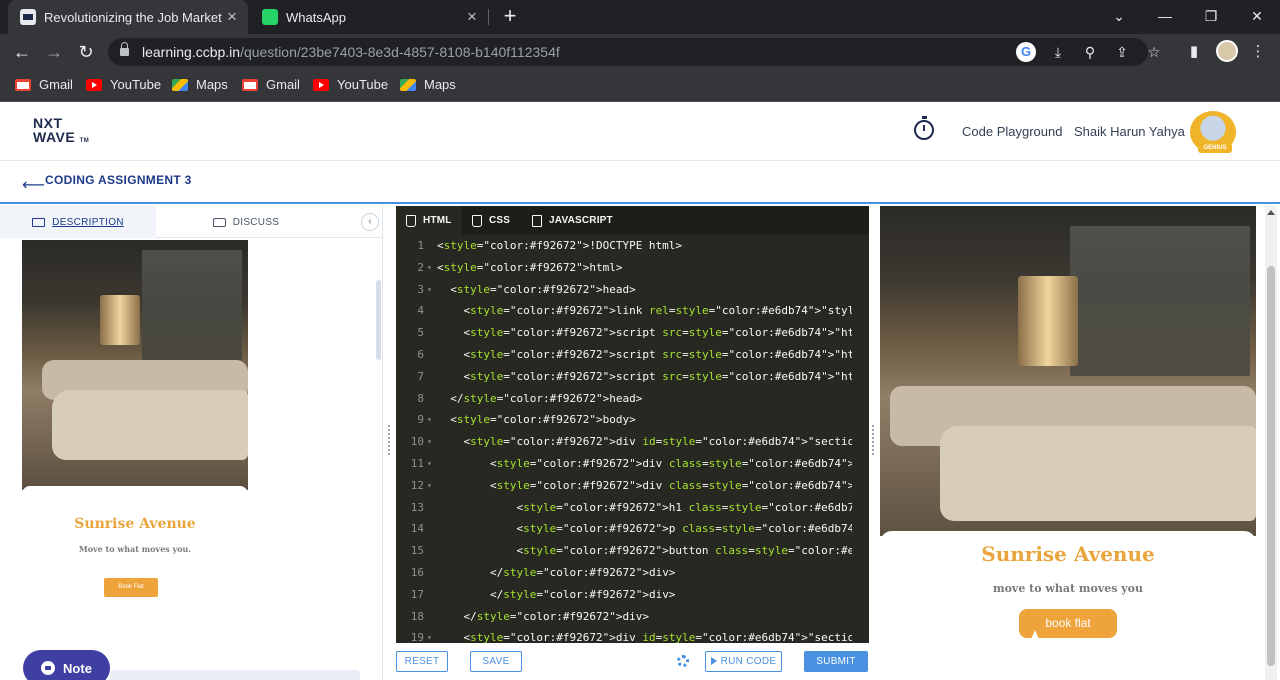 Image resolution: width=1280 pixels, height=680 pixels. What do you see at coordinates (54, 52) in the screenshot?
I see `forward-arrow-icon: →` at bounding box center [54, 52].